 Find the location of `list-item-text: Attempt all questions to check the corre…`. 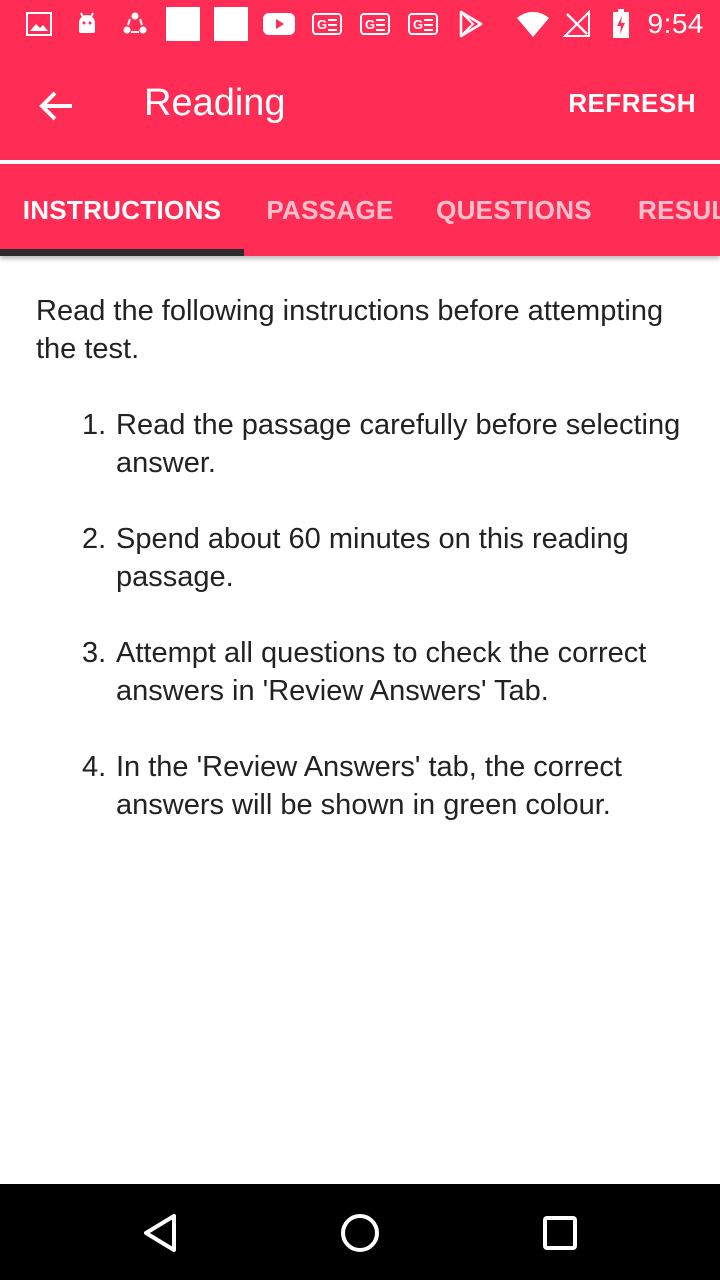

list-item-text: Attempt all questions to check the corre… is located at coordinates (381, 672).